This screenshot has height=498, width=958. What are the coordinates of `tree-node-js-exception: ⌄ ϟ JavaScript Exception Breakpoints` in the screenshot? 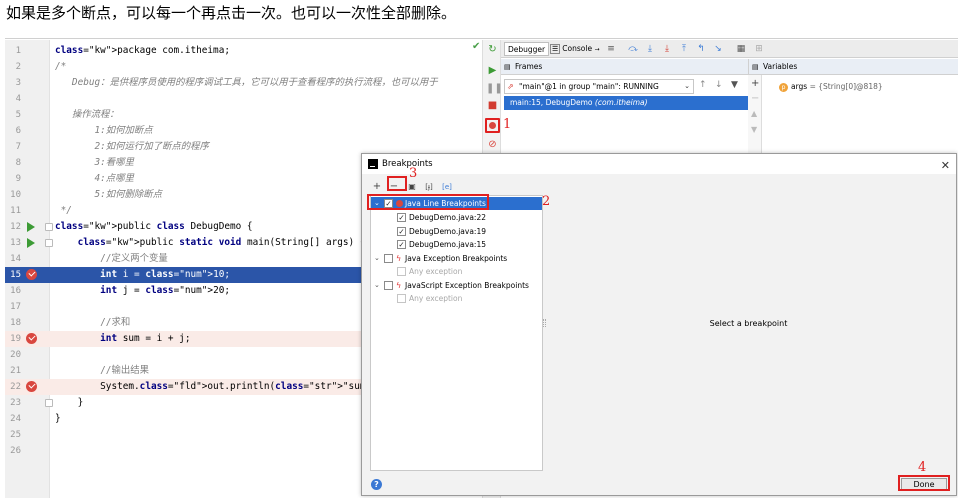 It's located at (456, 285).